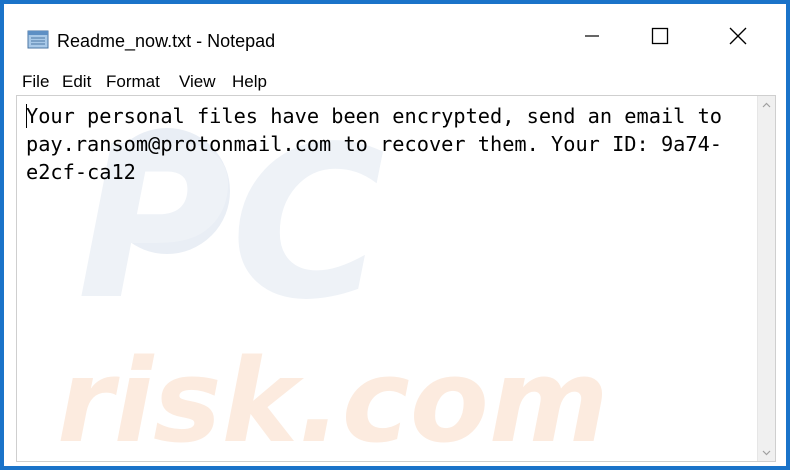  I want to click on scroll-down-button, so click(766, 452).